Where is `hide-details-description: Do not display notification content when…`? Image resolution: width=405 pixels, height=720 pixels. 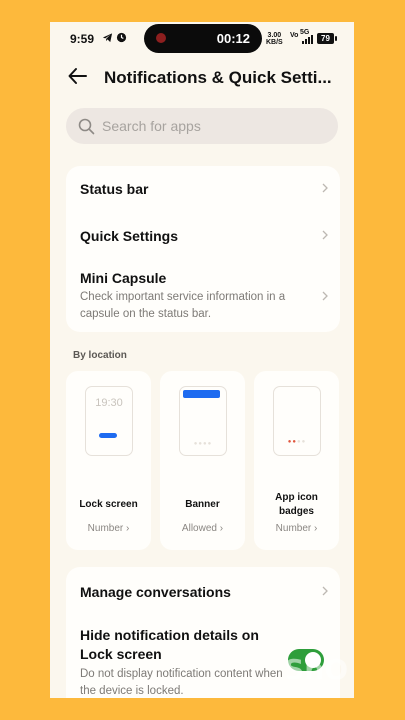 hide-details-description: Do not display notification content when… is located at coordinates (181, 682).